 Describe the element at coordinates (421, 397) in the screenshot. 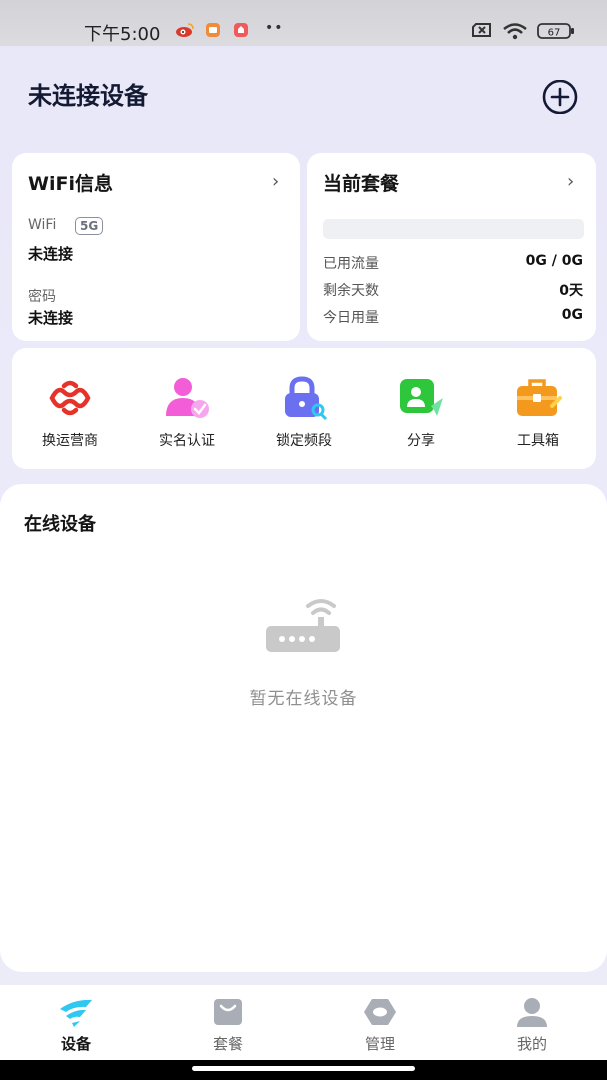

I see `share-chat-icon` at that location.